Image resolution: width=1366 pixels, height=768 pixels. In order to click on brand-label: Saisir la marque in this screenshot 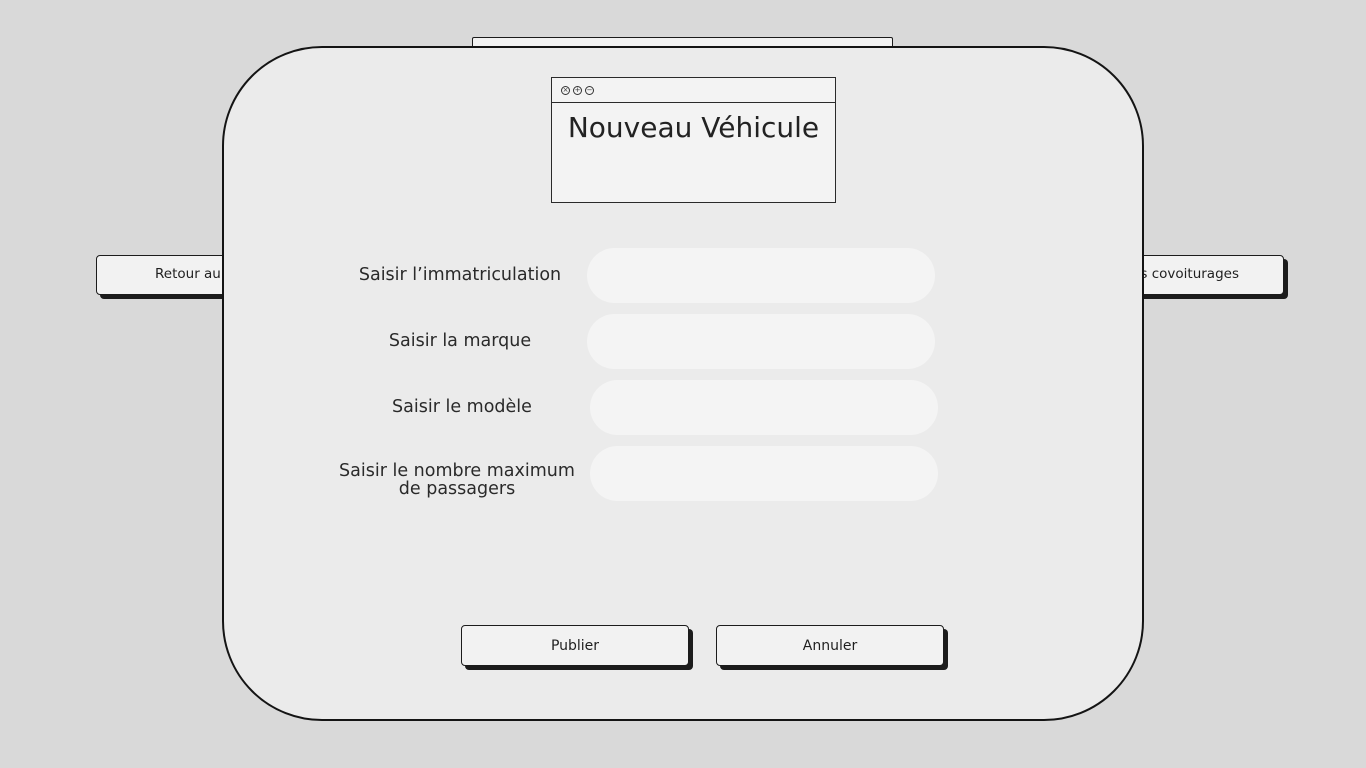, I will do `click(460, 341)`.